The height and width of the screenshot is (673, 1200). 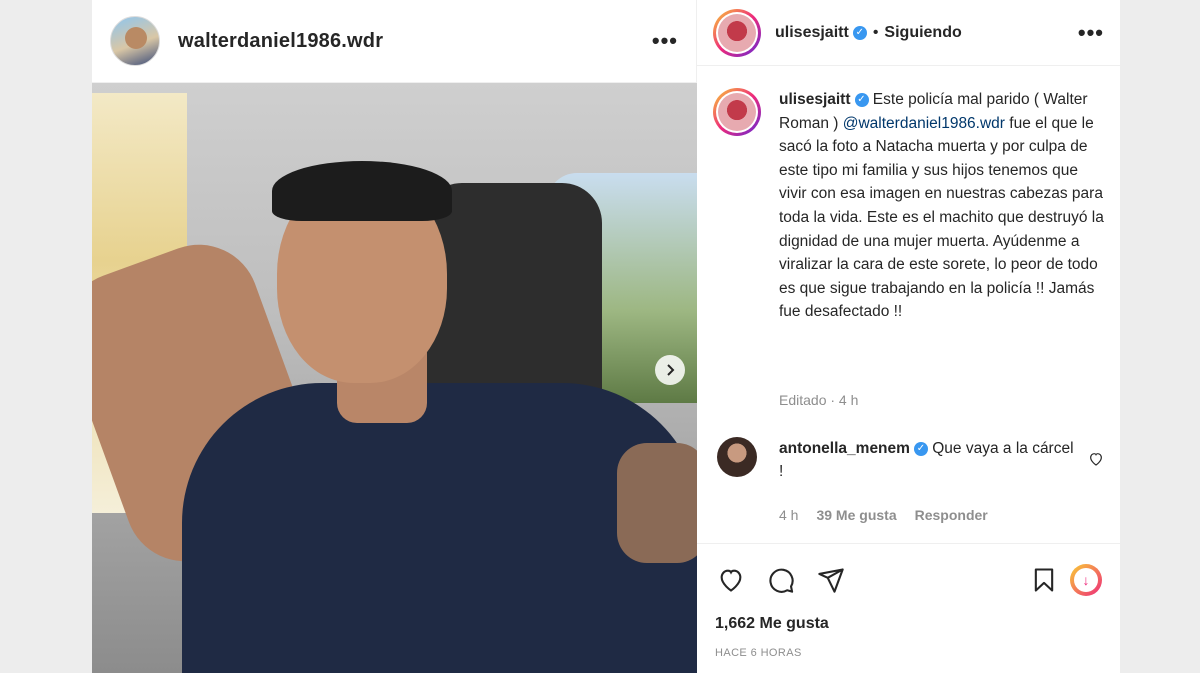 I want to click on comment-button, so click(x=781, y=580).